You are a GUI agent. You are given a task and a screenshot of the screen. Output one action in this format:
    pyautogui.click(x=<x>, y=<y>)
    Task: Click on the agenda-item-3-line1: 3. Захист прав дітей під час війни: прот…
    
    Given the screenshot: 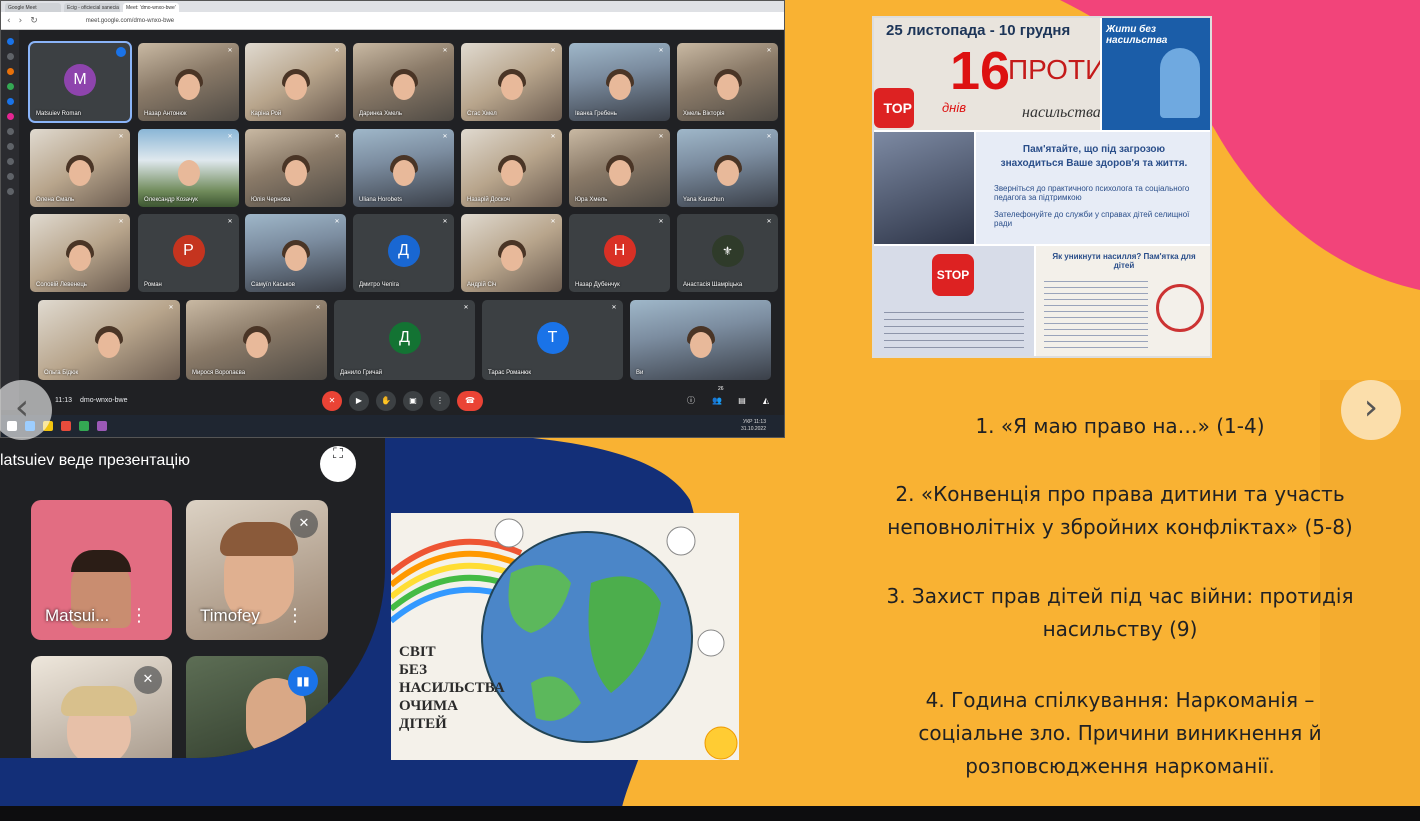 What is the action you would take?
    pyautogui.click(x=1120, y=596)
    